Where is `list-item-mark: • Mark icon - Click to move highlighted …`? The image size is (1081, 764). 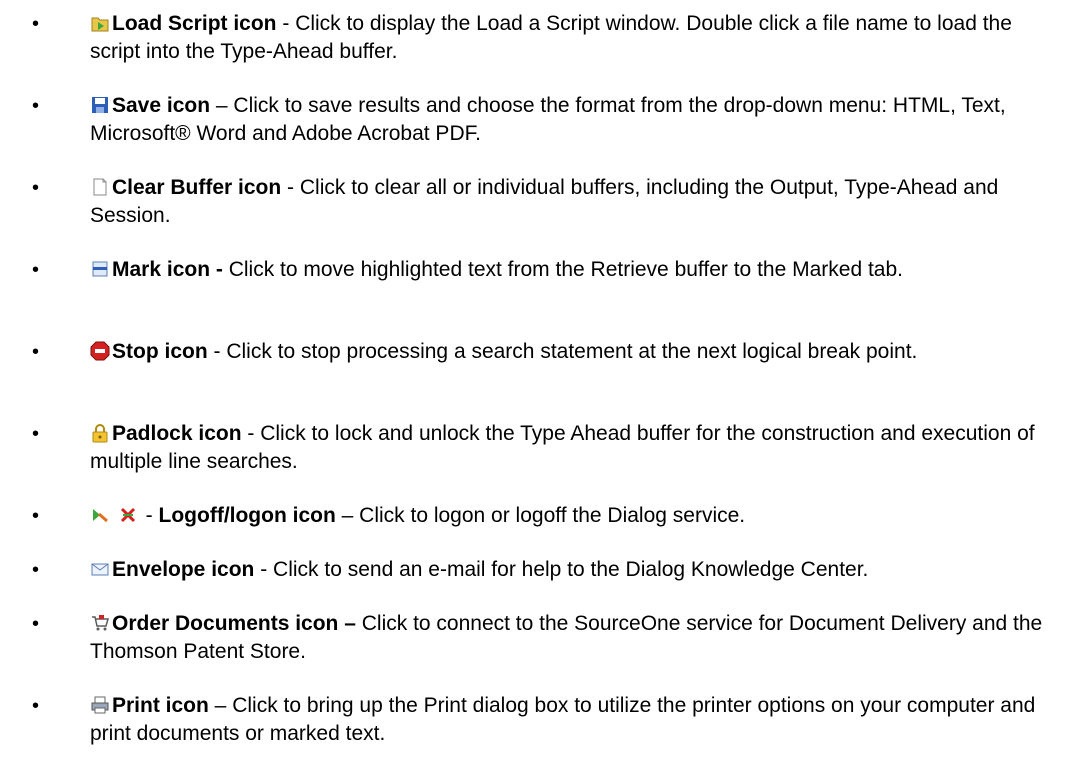
list-item-mark: • Mark icon - Click to move highlighted … is located at coordinates (540, 292).